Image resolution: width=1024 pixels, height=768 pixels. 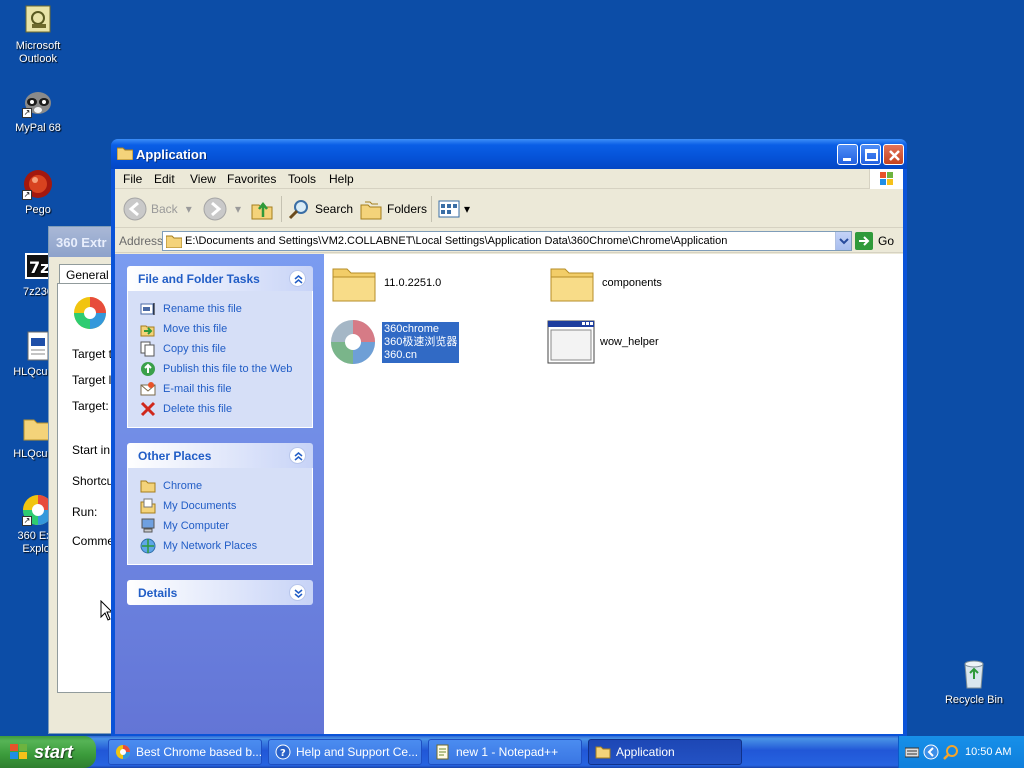 I want to click on forward-button: ▾, so click(x=222, y=209).